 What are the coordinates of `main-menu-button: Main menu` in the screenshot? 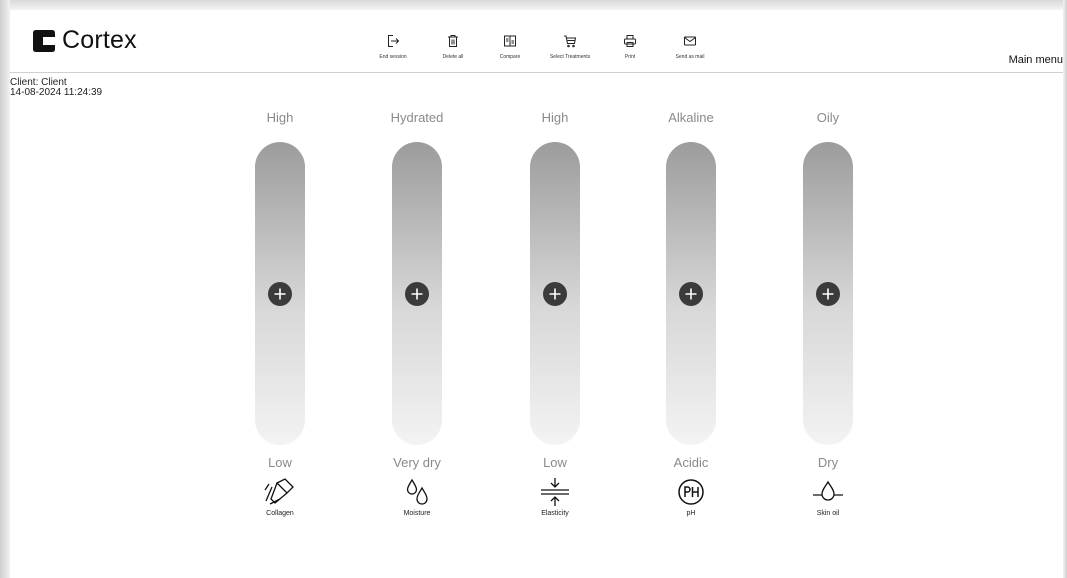 It's located at (1036, 60).